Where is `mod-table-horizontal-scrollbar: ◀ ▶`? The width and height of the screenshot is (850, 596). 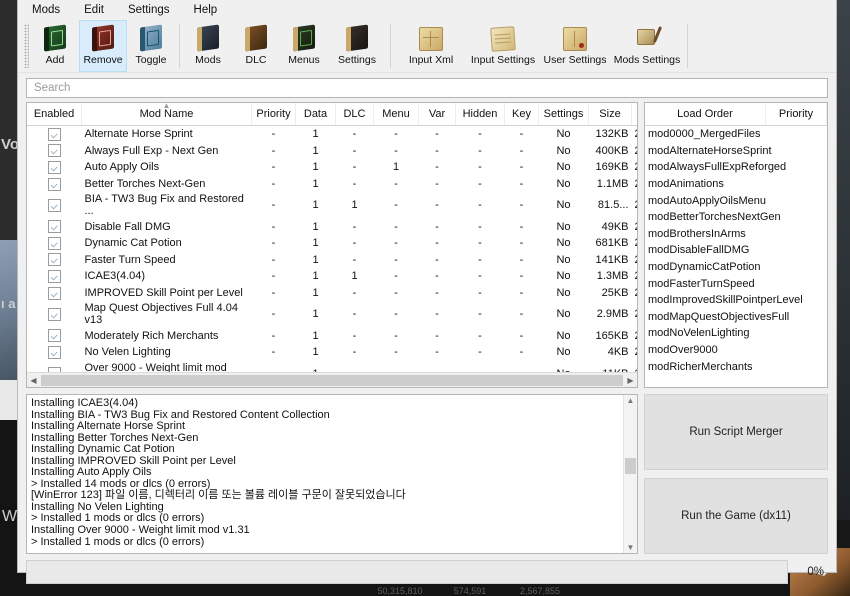
mod-table-horizontal-scrollbar: ◀ ▶ is located at coordinates (332, 379).